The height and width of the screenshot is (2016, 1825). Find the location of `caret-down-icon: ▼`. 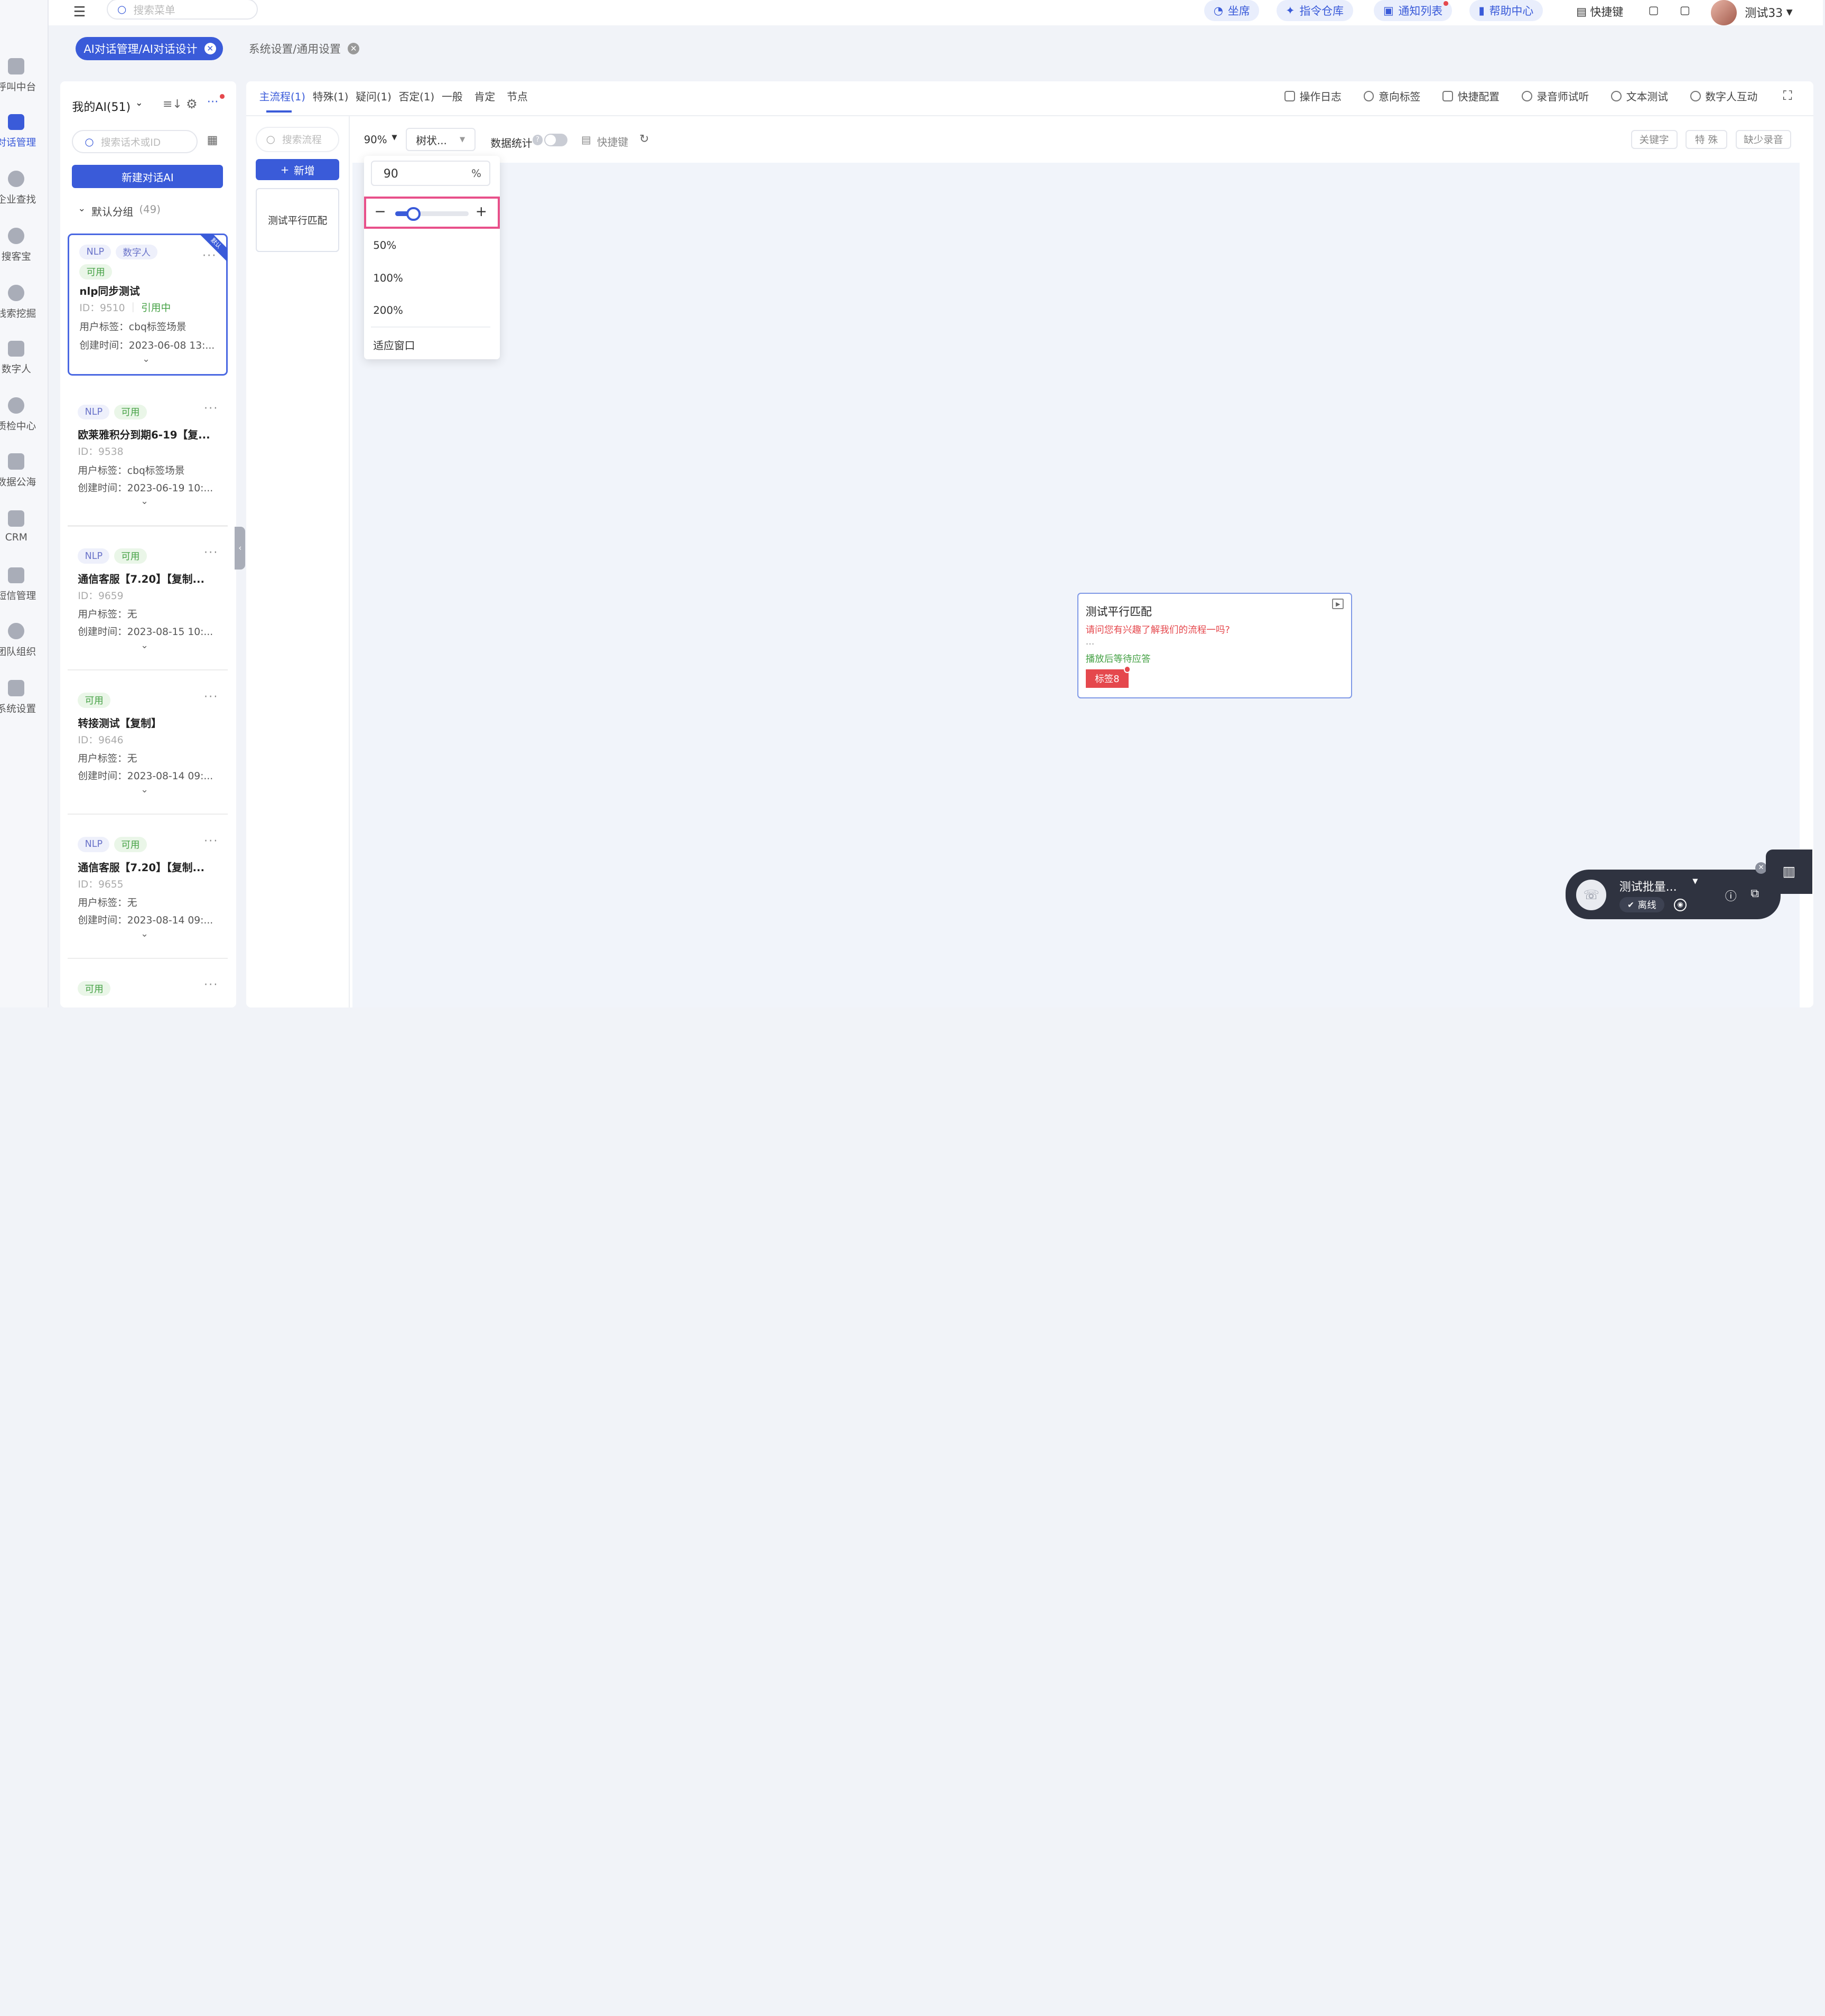

caret-down-icon: ▼ is located at coordinates (1695, 881).